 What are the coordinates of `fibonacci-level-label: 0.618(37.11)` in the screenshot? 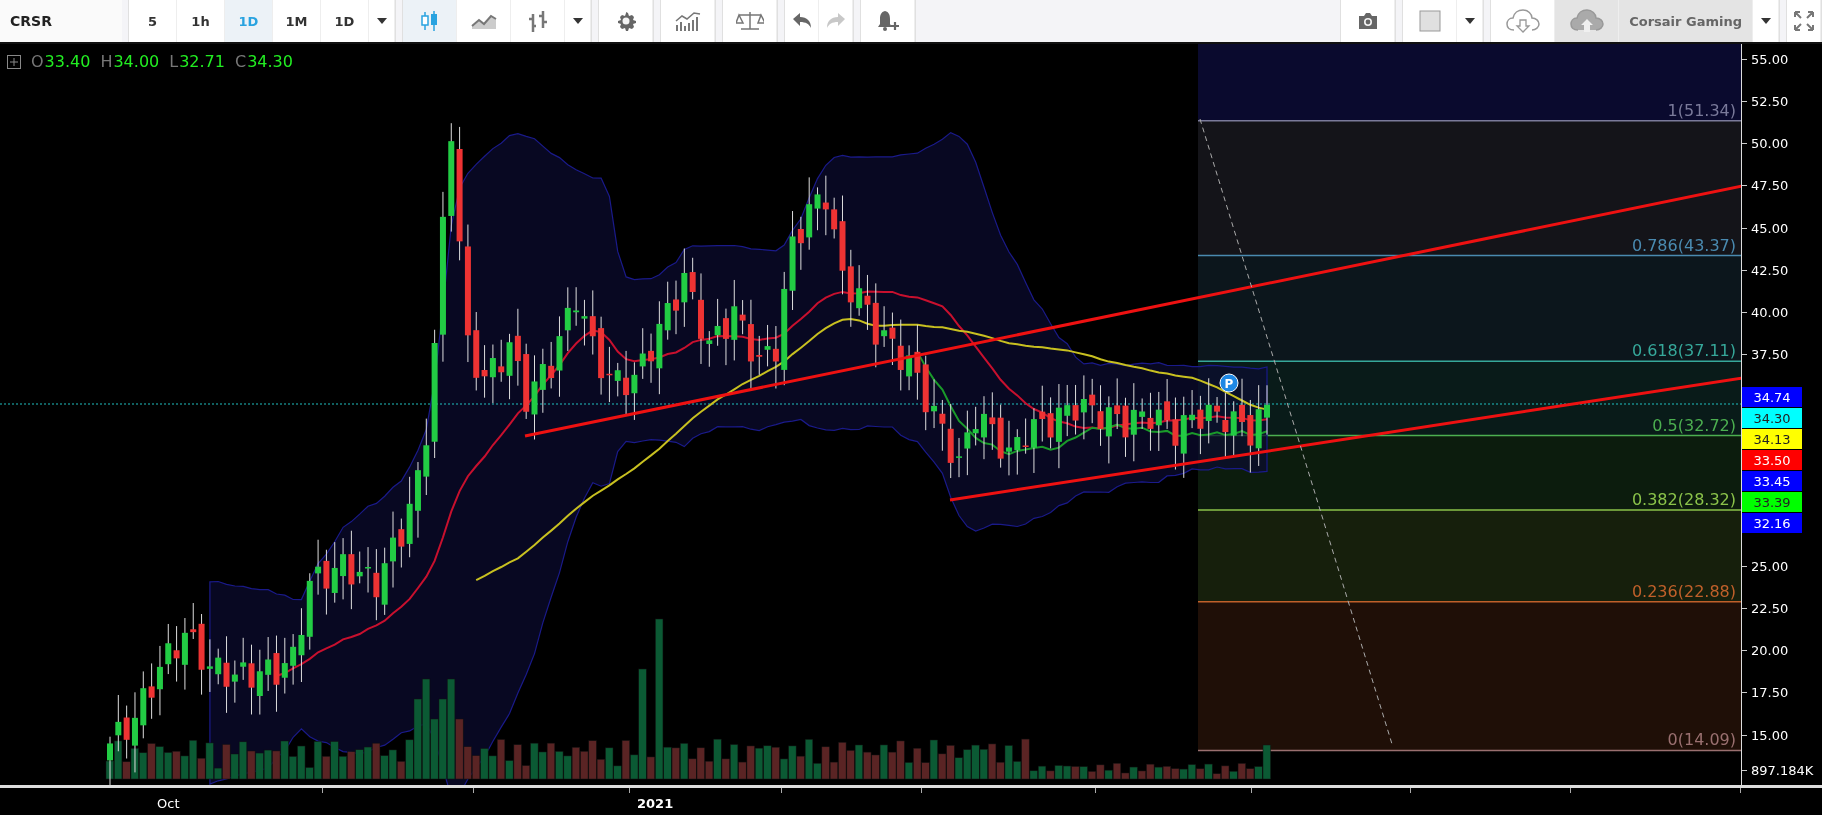 It's located at (1683, 351).